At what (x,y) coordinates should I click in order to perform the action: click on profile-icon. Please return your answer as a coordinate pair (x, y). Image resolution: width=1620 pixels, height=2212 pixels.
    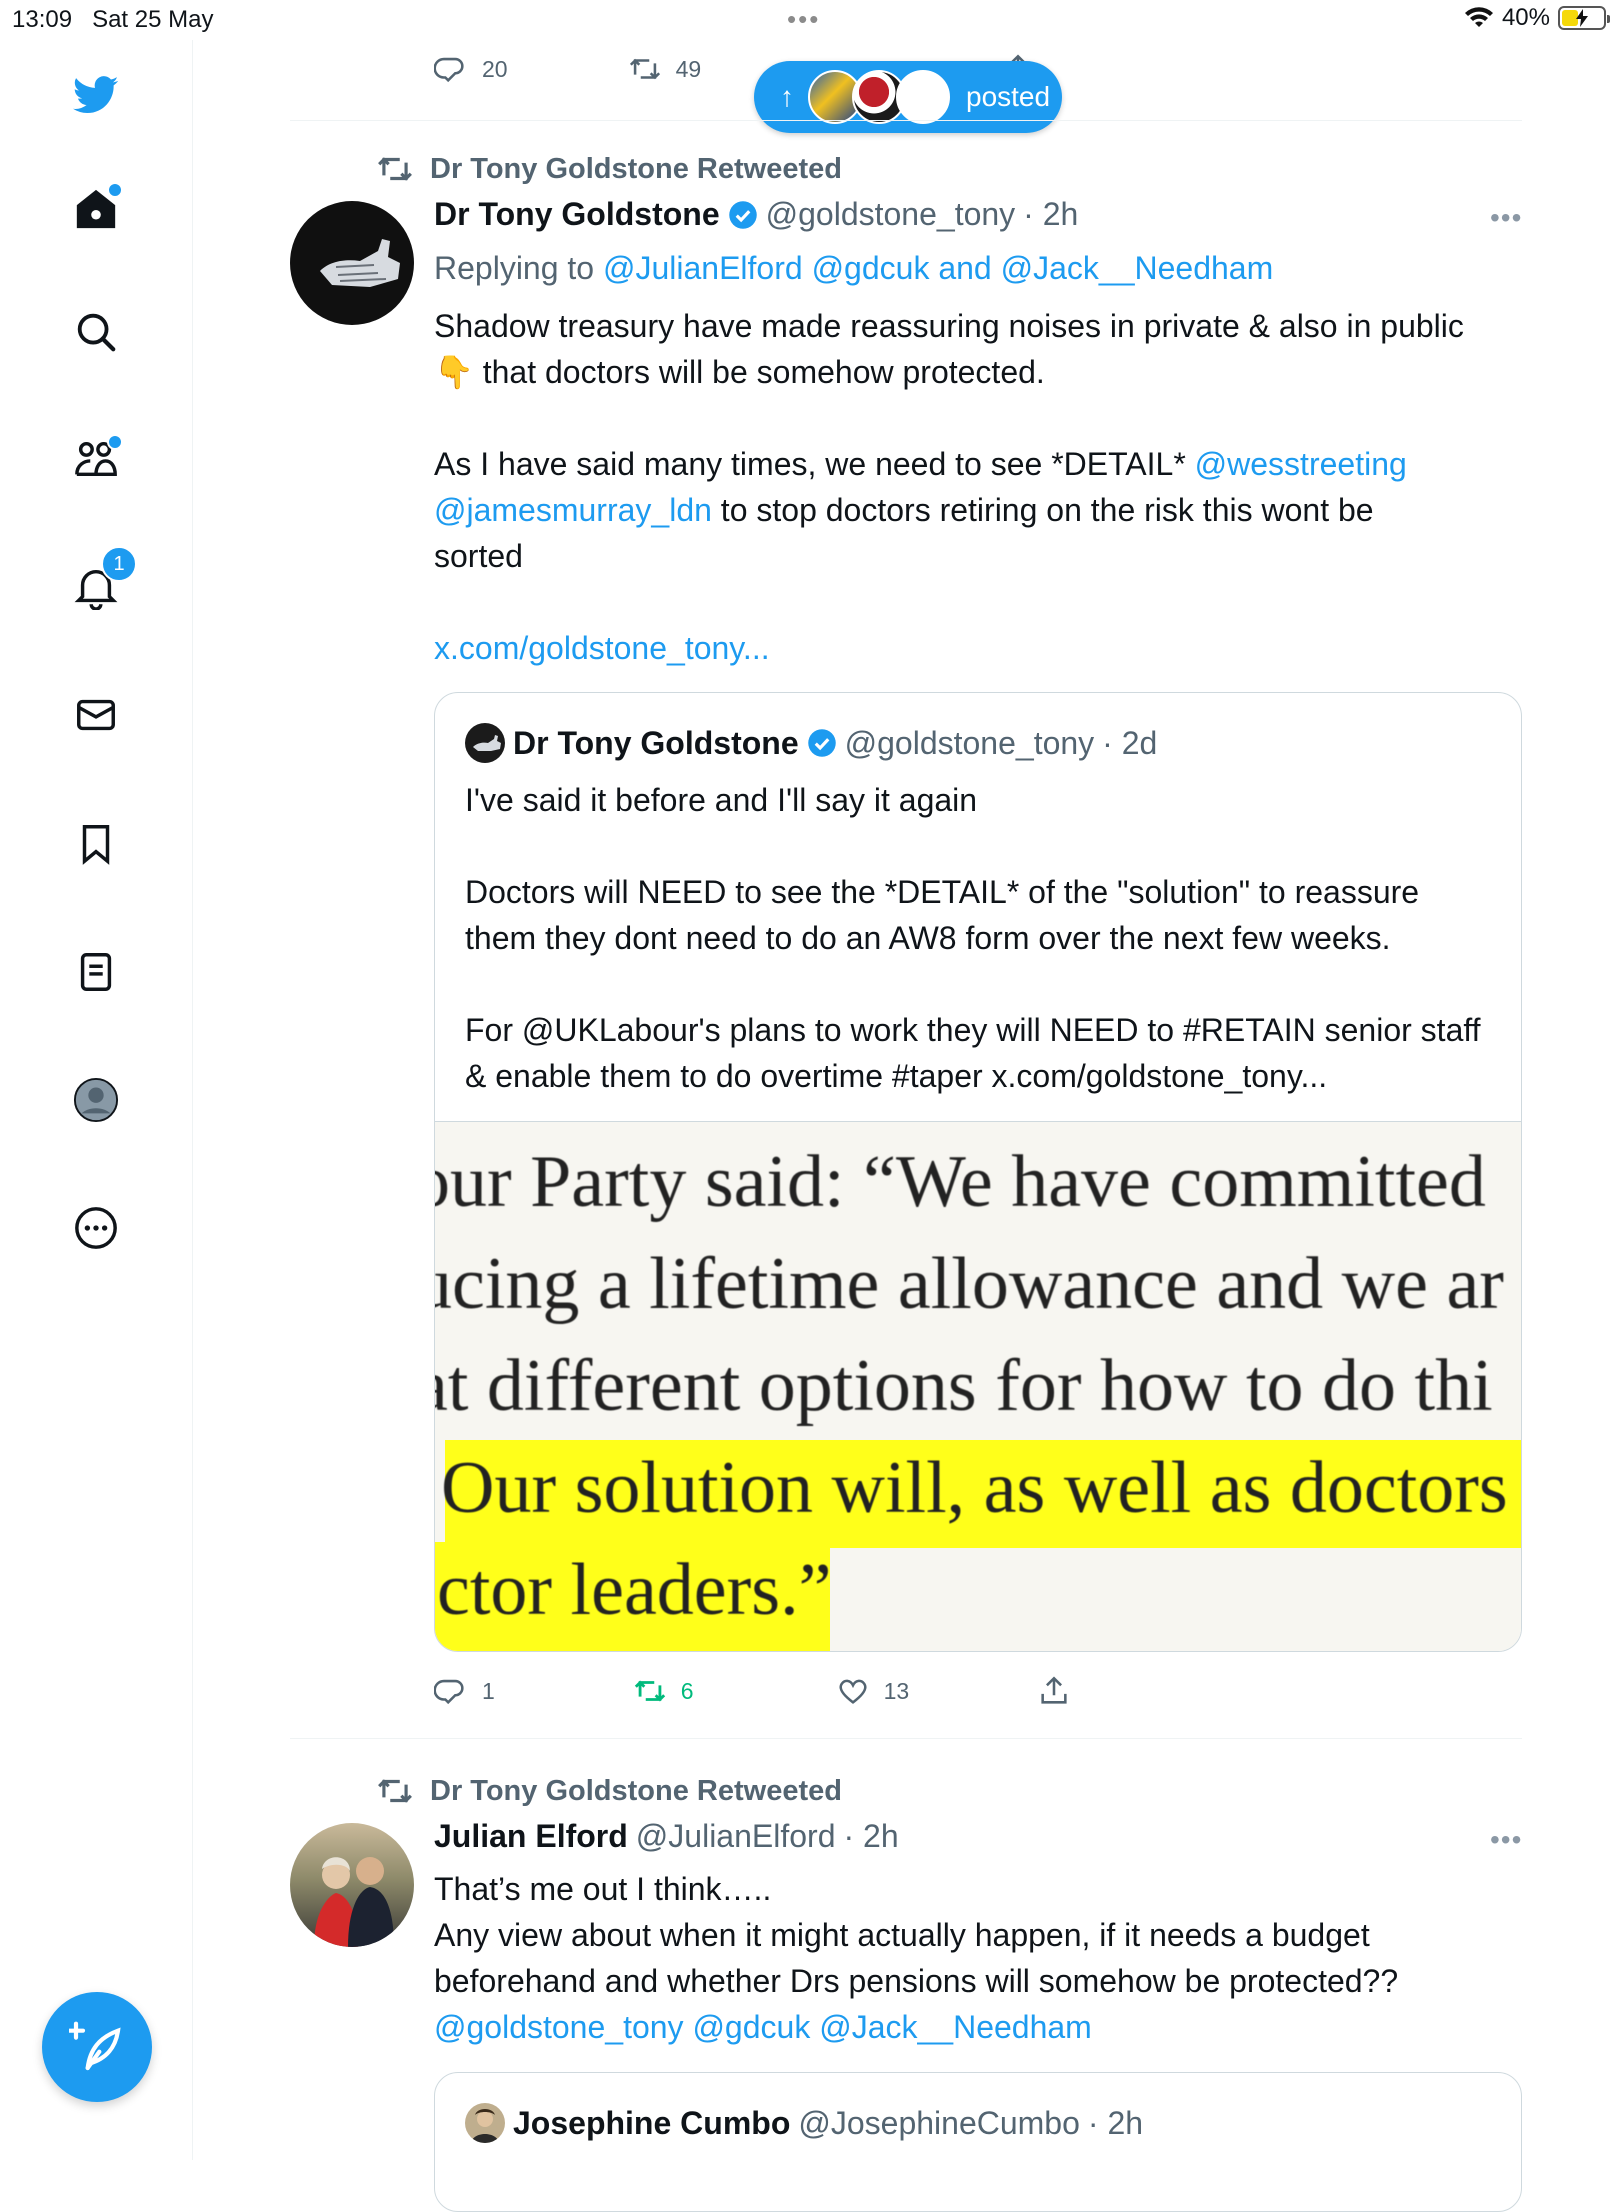
    Looking at the image, I should click on (96, 1100).